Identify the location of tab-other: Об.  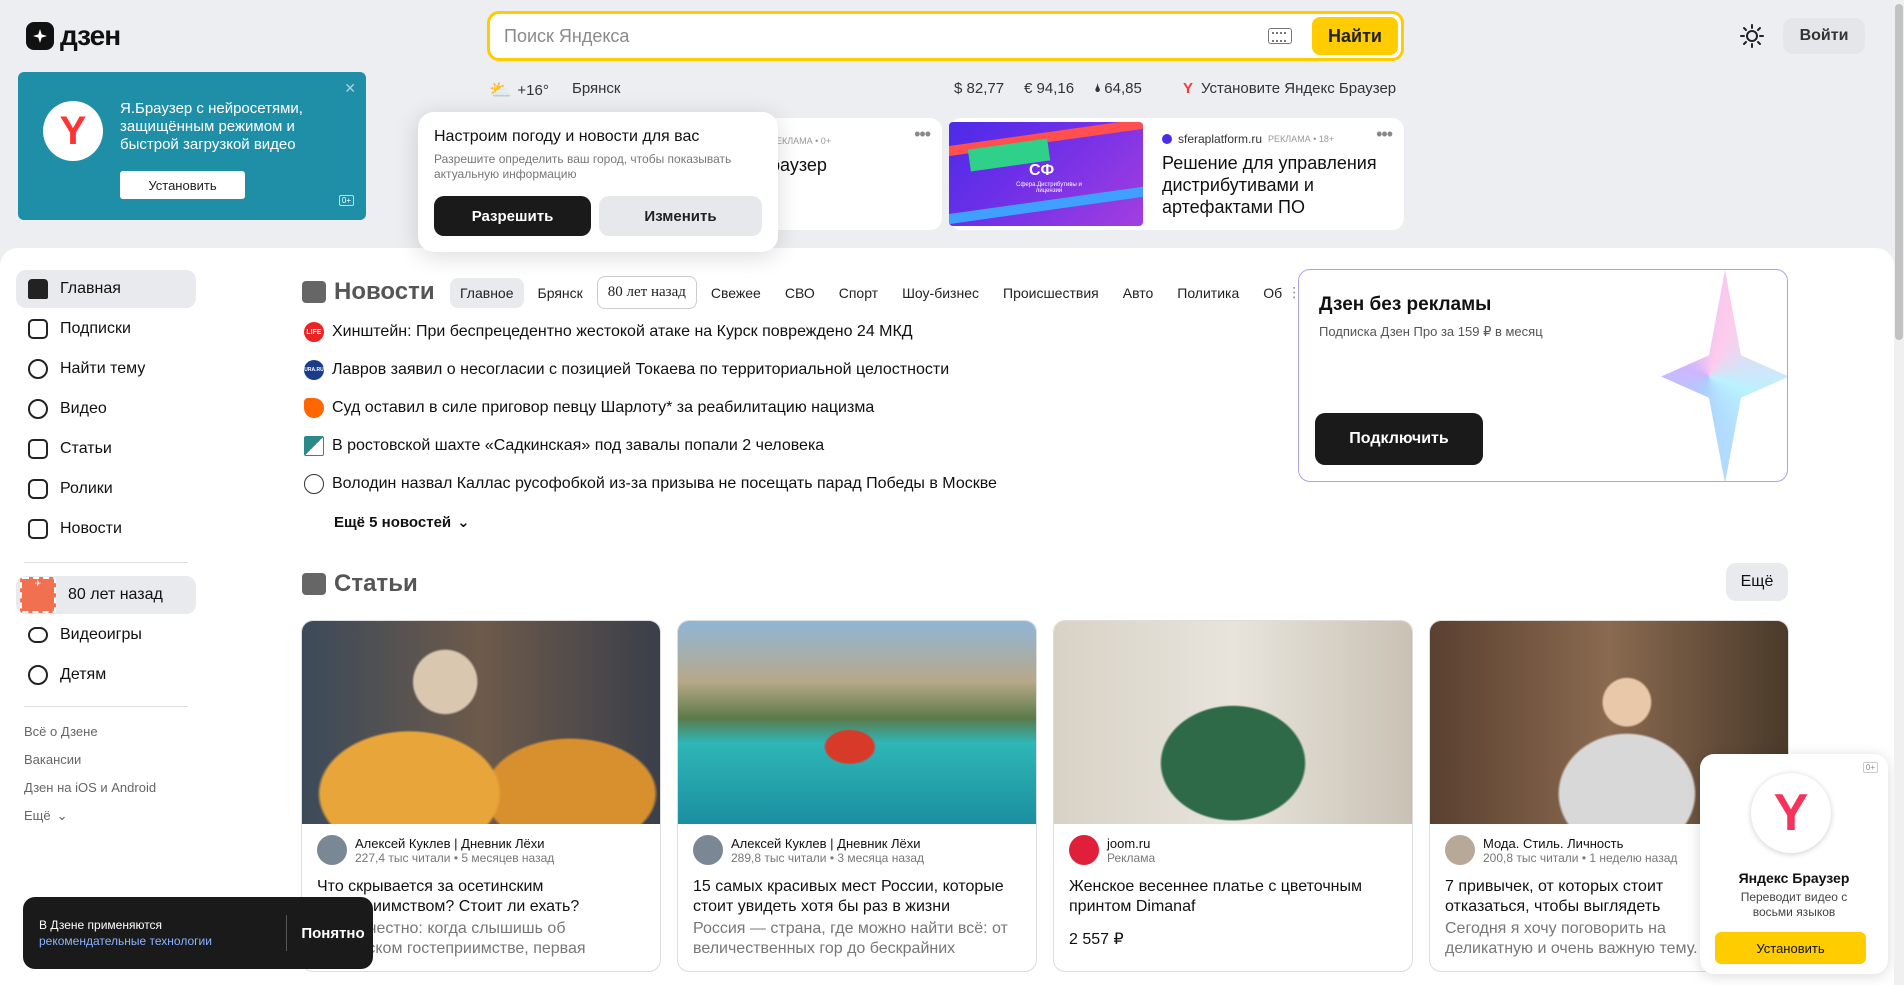
(1268, 293).